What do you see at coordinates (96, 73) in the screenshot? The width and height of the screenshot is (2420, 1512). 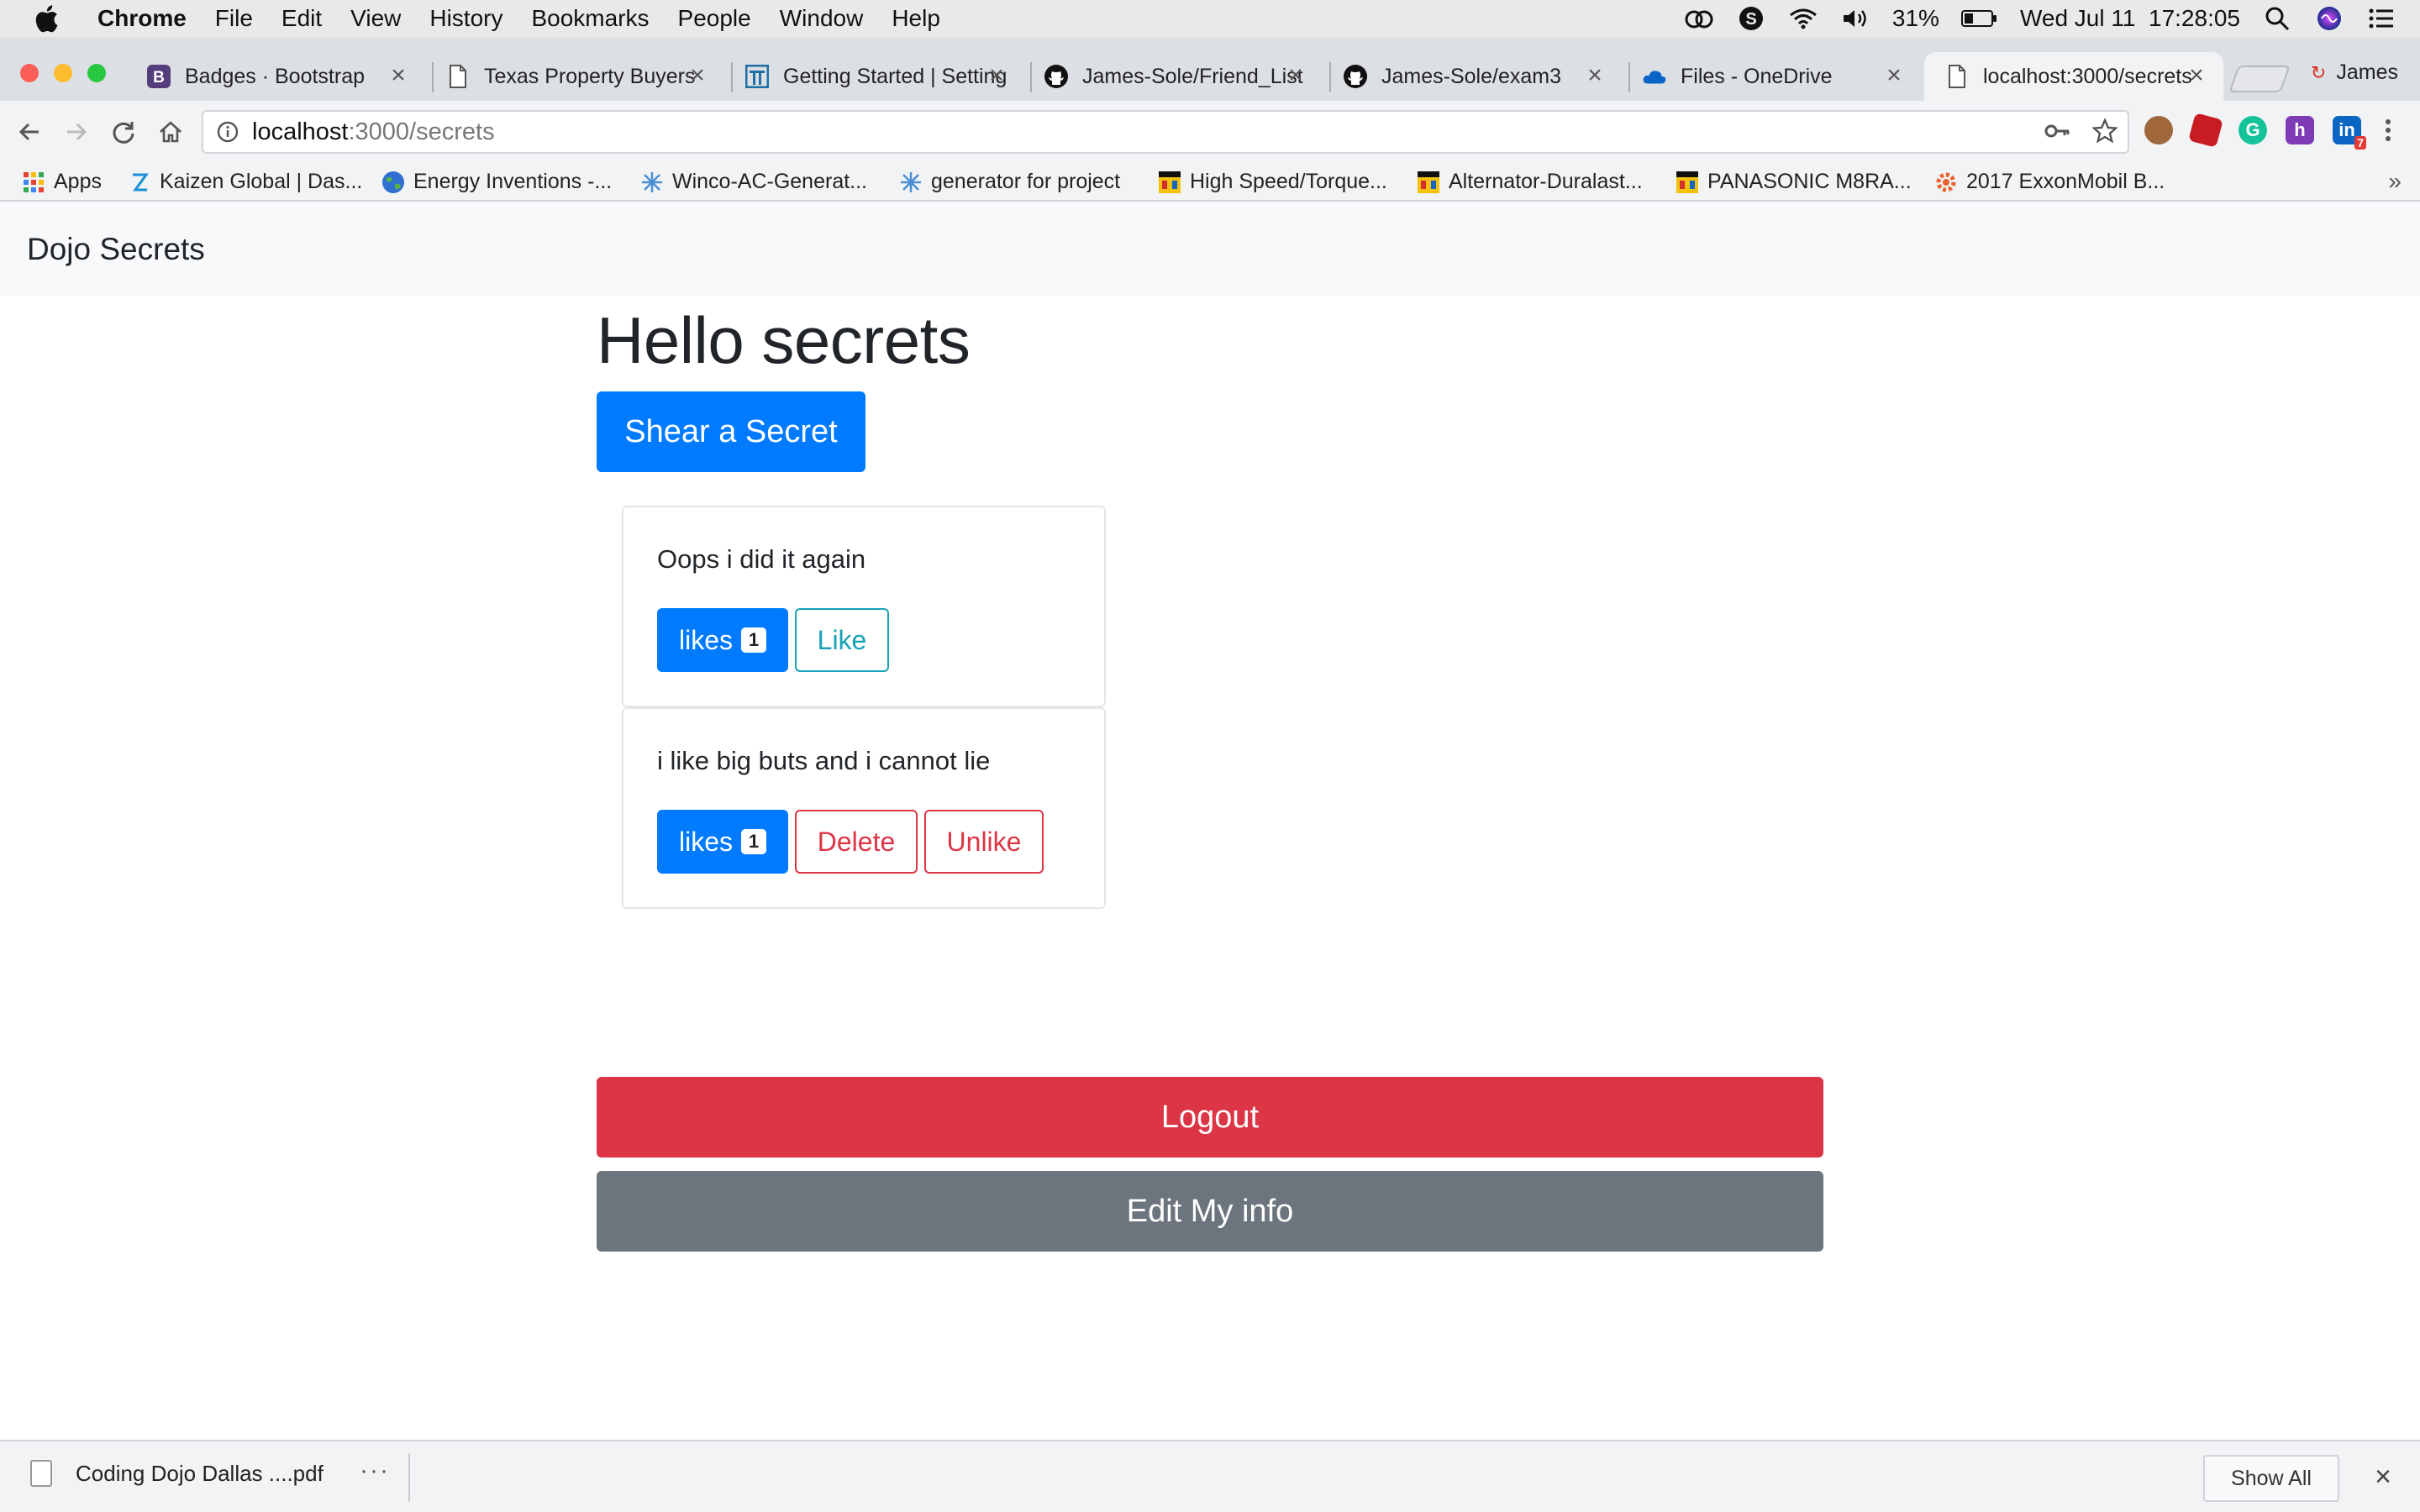 I see `zoom-window-button` at bounding box center [96, 73].